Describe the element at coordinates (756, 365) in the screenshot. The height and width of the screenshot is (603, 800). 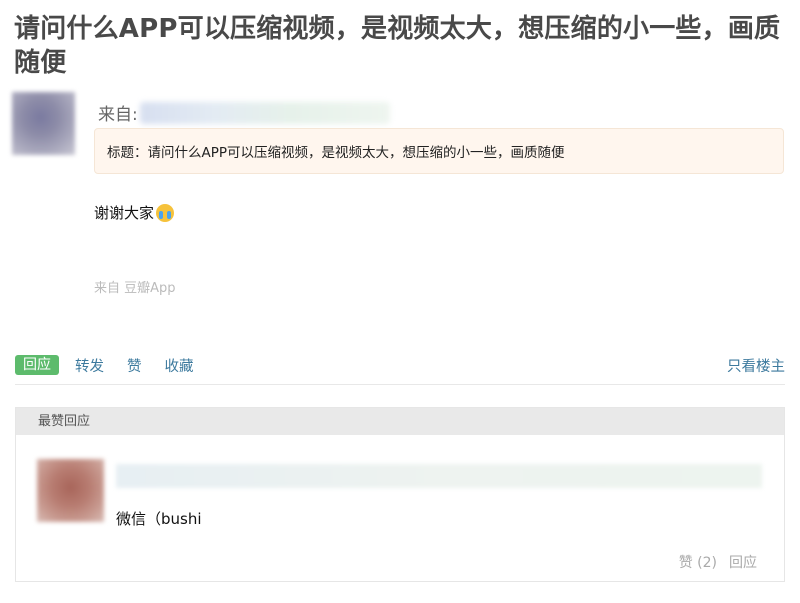
I see `only-op-link: 只看楼主` at that location.